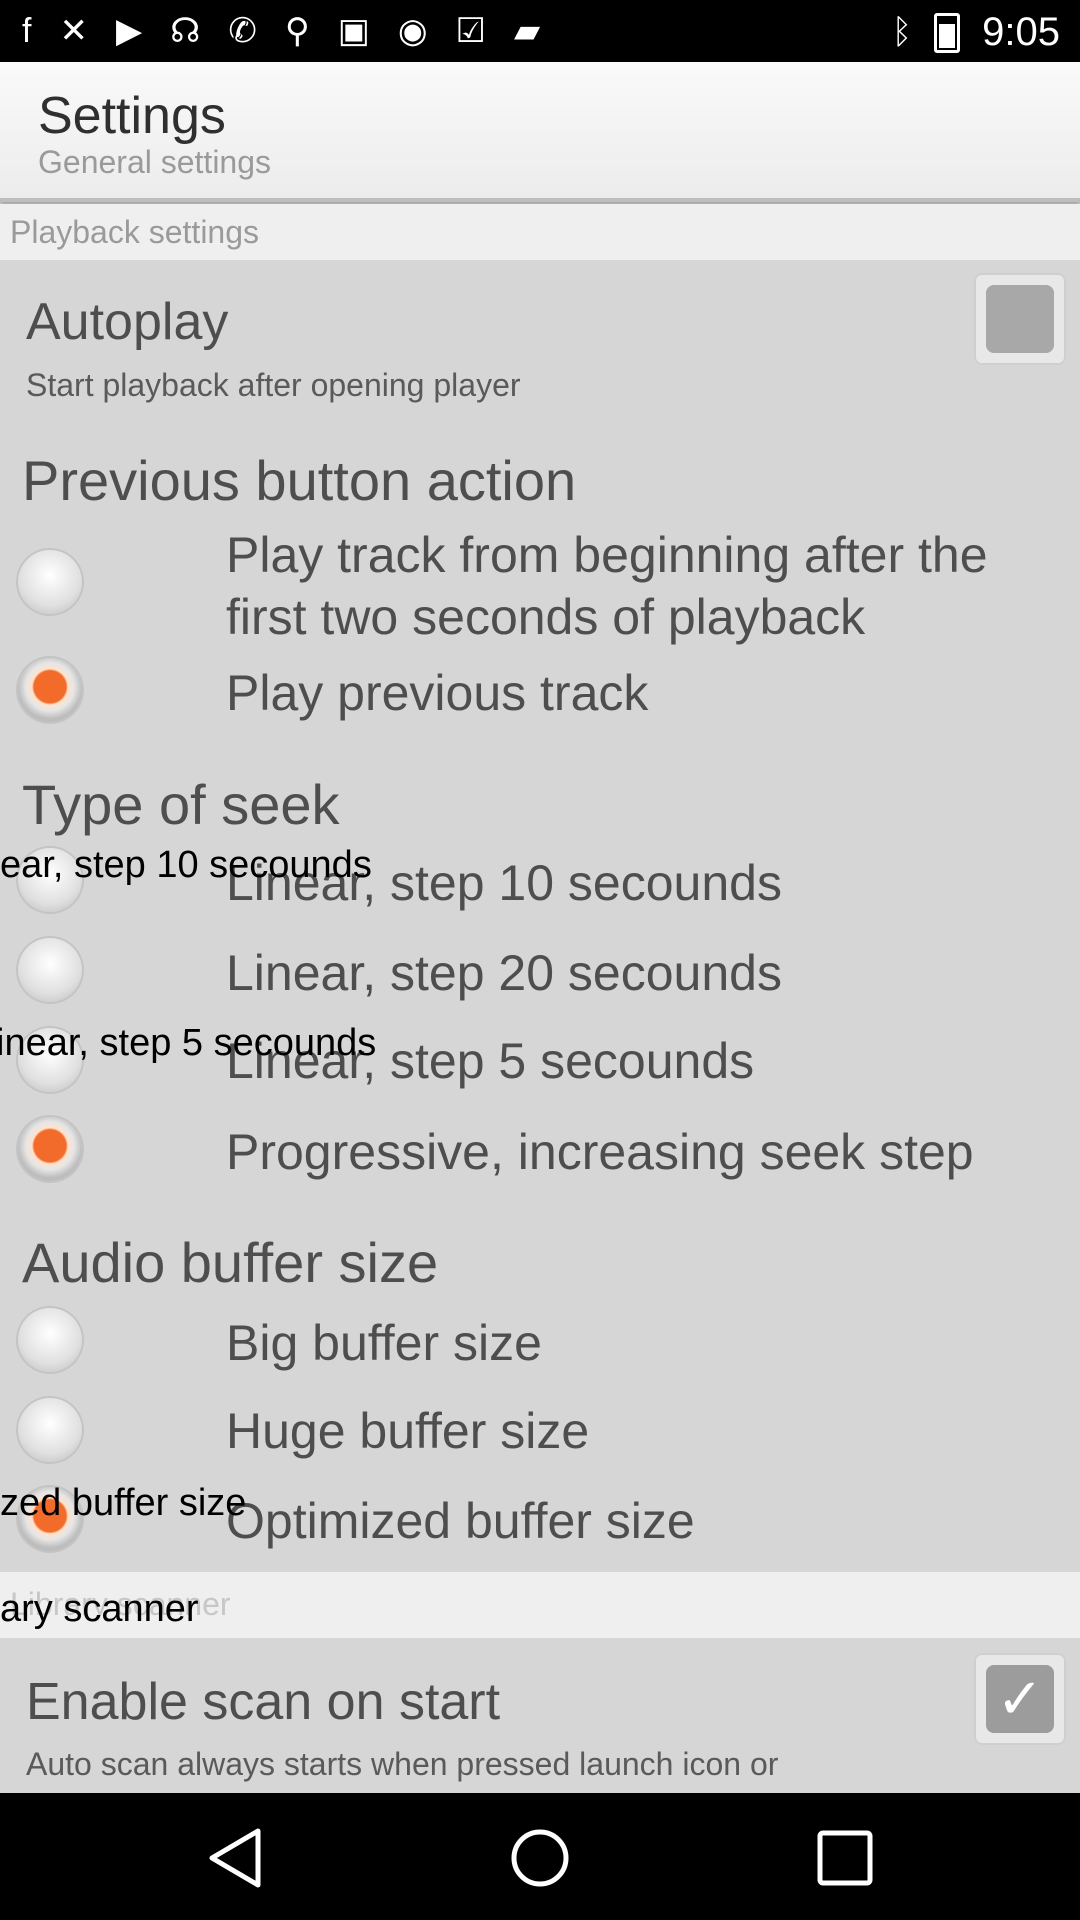  What do you see at coordinates (181, 804) in the screenshot?
I see `seek-type-title: Type of seek` at bounding box center [181, 804].